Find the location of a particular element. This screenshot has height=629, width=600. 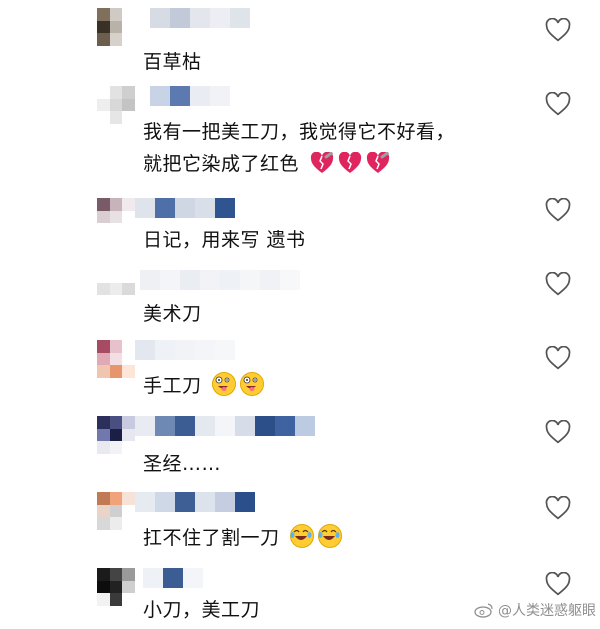

comment-text: 日记，用来写 遗书 is located at coordinates (224, 240).